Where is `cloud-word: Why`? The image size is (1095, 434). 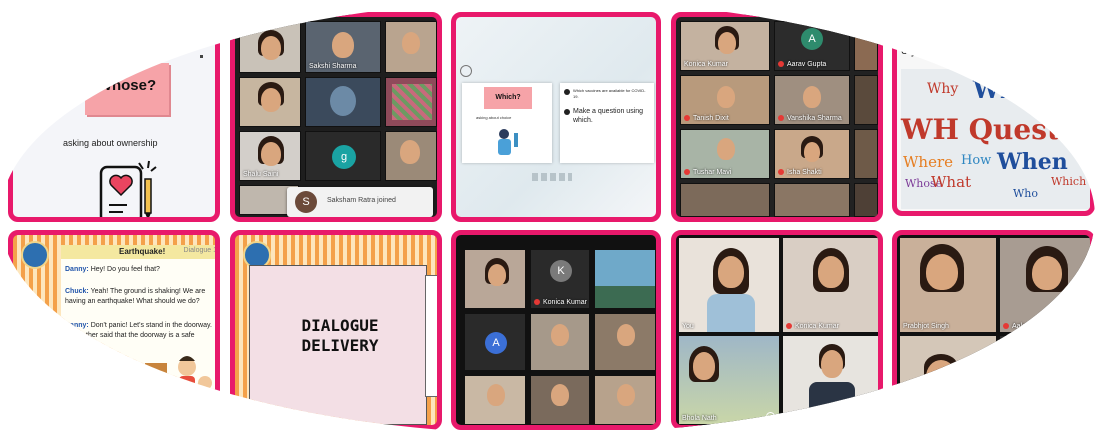
cloud-word: Why is located at coordinates (943, 89).